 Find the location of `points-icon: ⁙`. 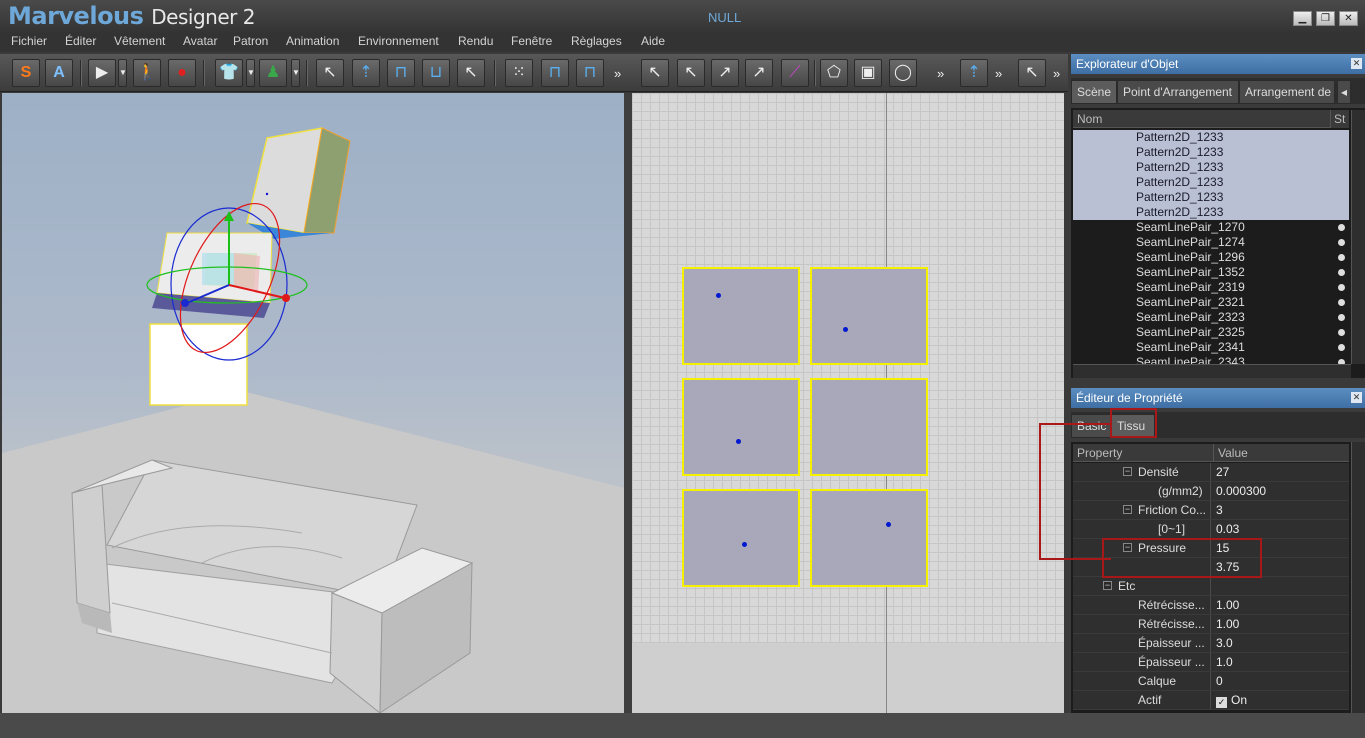

points-icon: ⁙ is located at coordinates (519, 73).